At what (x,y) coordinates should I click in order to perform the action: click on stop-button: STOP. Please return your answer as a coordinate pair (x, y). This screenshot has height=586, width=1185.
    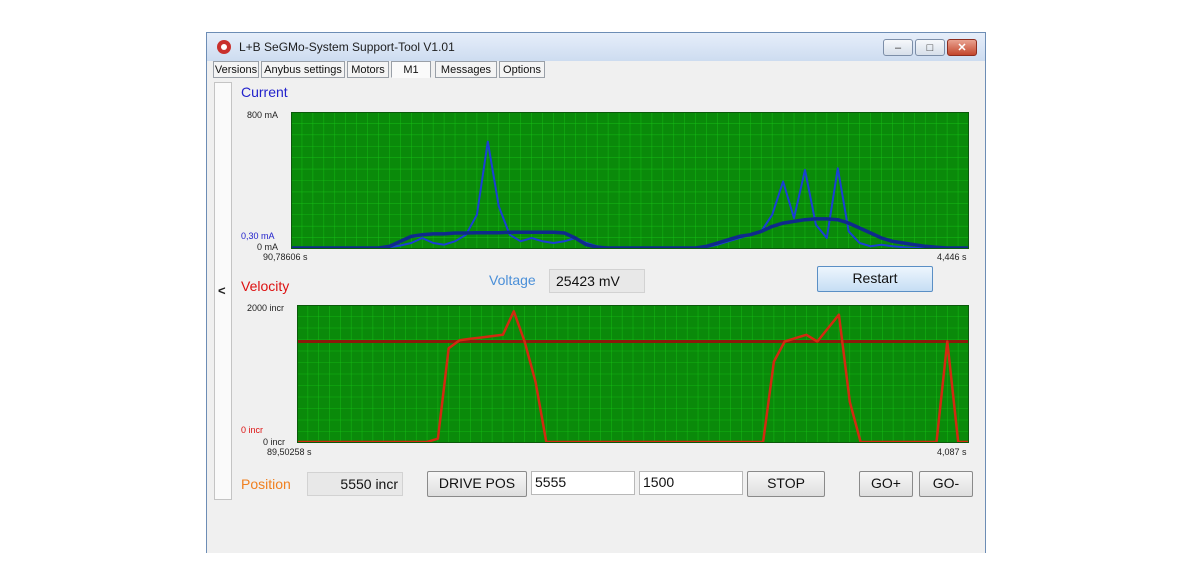
    Looking at the image, I should click on (786, 484).